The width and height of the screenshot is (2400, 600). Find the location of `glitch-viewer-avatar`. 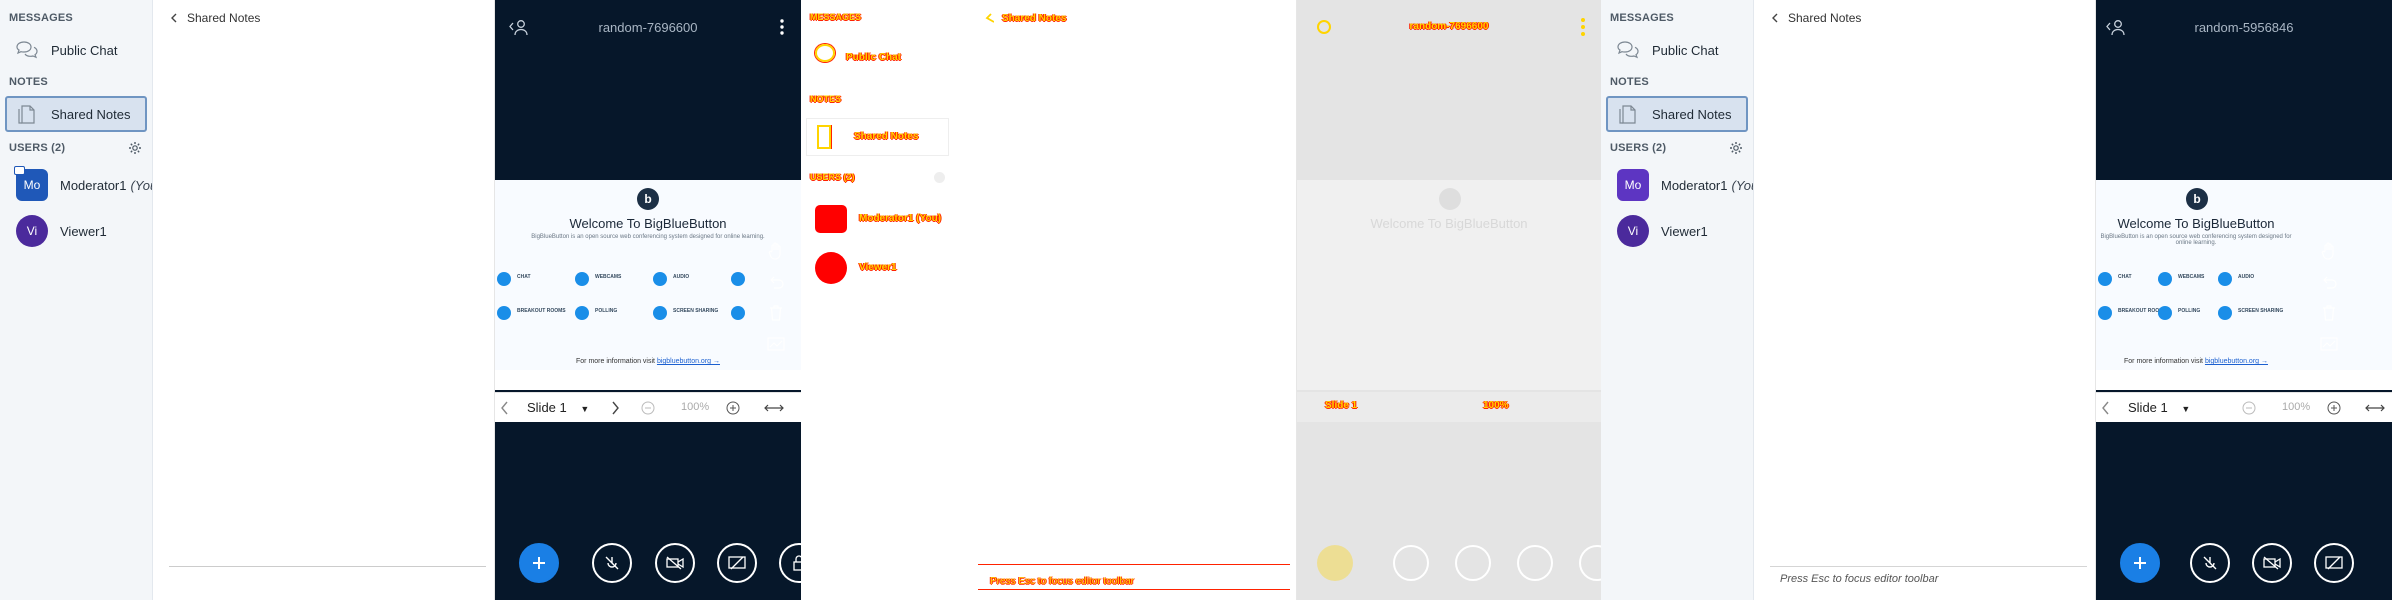

glitch-viewer-avatar is located at coordinates (831, 268).